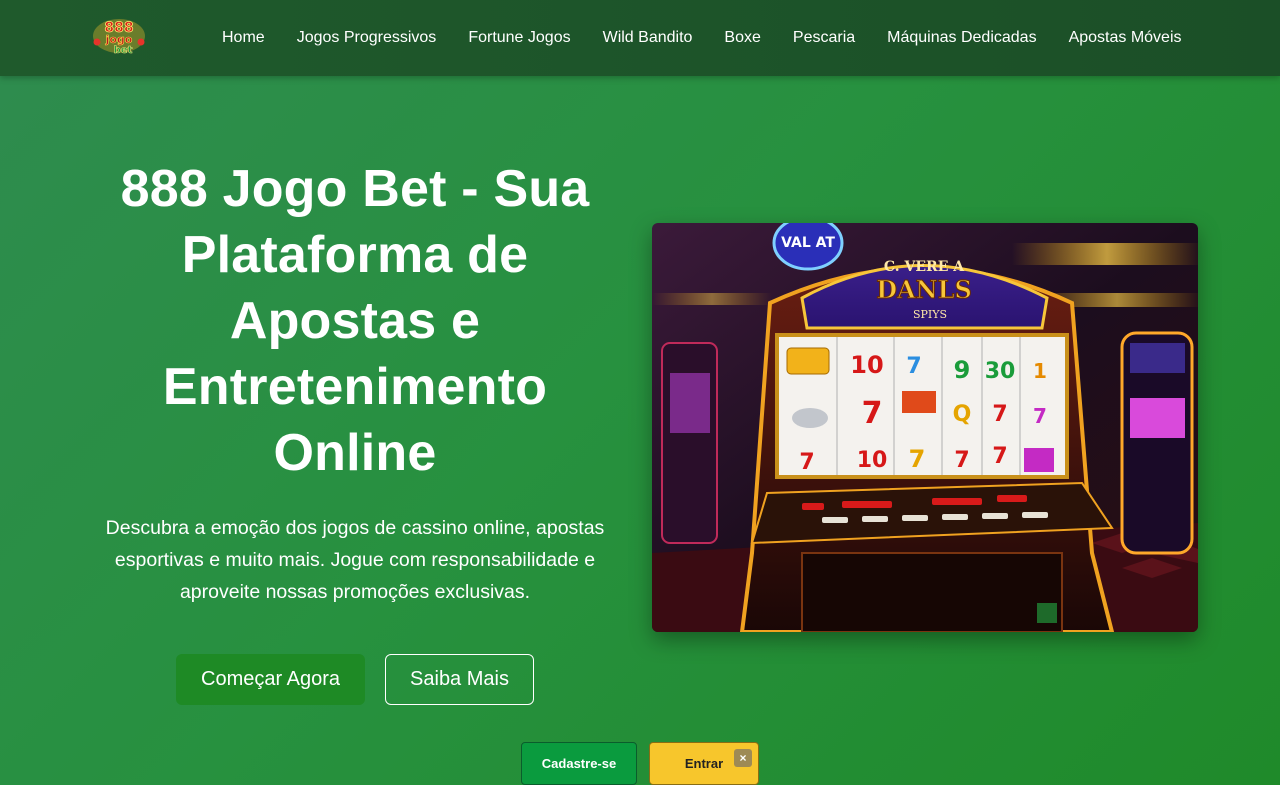 This screenshot has height=800, width=1280. What do you see at coordinates (367, 38) in the screenshot?
I see `nav-jogos-progressivos: Jogos Progressivos` at bounding box center [367, 38].